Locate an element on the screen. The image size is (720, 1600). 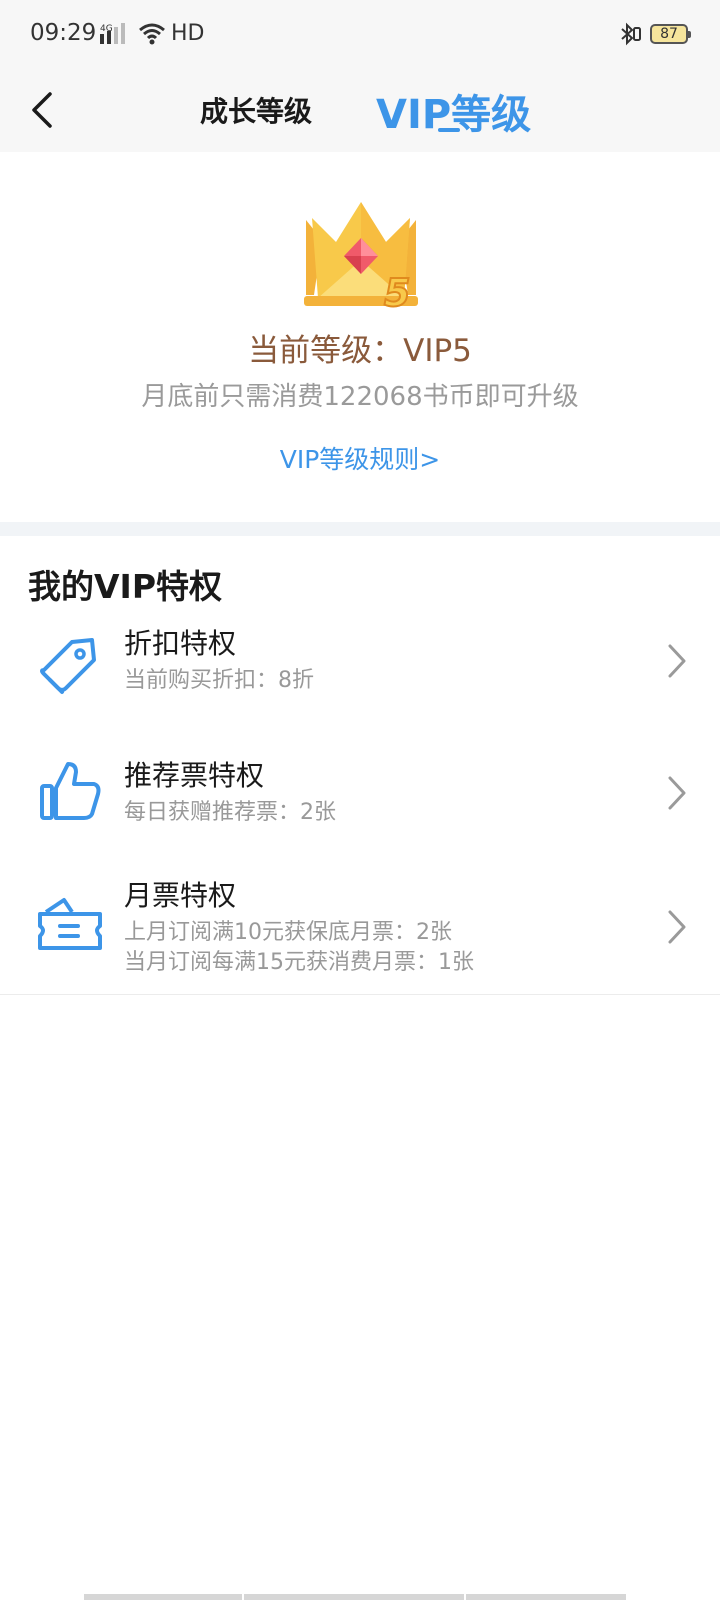
battery-icon: 87 is located at coordinates (670, 34).